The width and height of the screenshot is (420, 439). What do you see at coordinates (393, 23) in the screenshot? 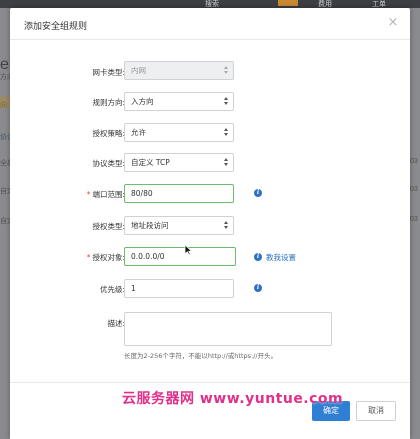
I see `close-icon: ×` at bounding box center [393, 23].